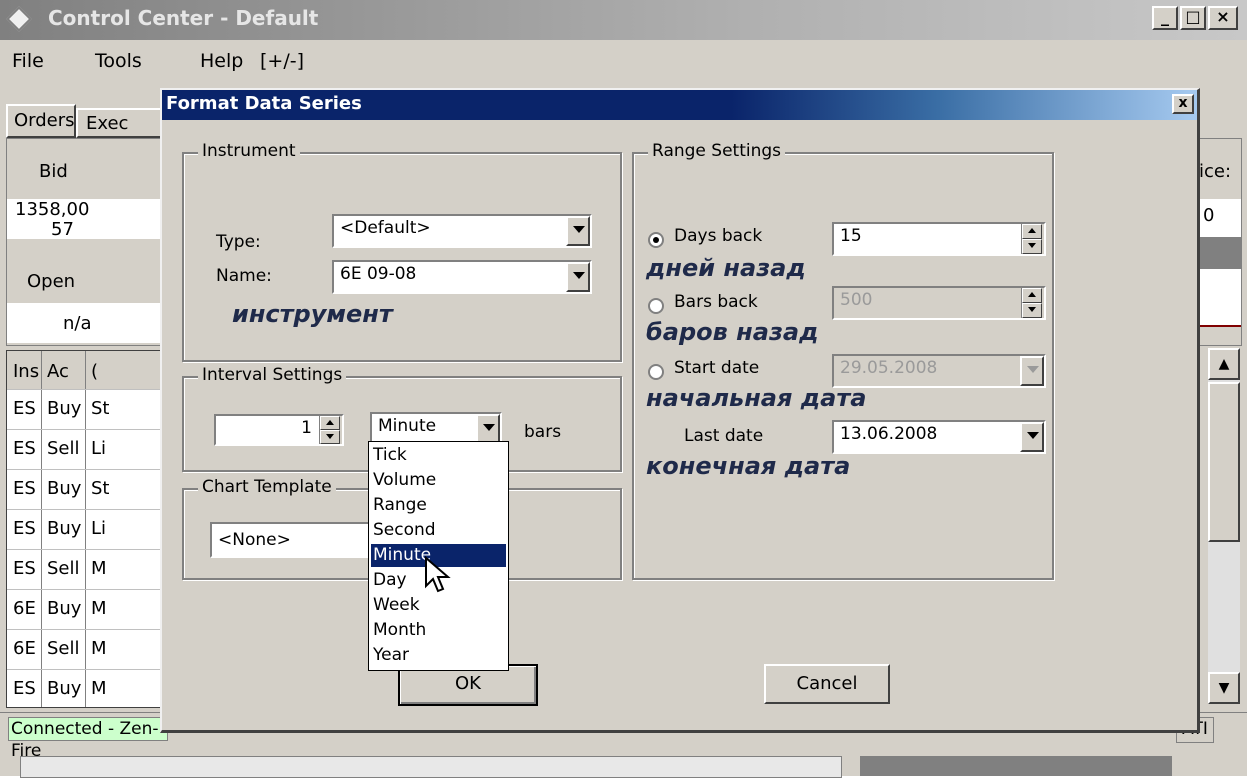 The width and height of the screenshot is (1247, 778). Describe the element at coordinates (939, 303) in the screenshot. I see `bars-back-input: 500` at that location.